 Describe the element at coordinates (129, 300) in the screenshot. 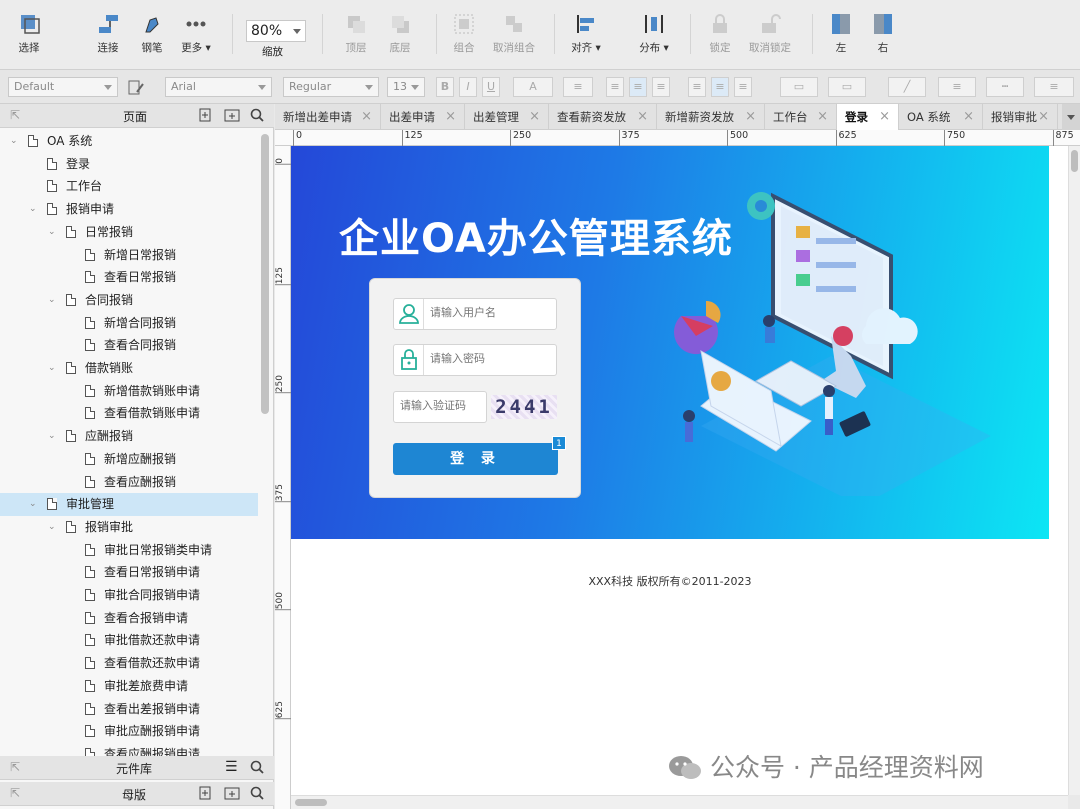

I see `tree-item: ⌄ 合同报销` at that location.